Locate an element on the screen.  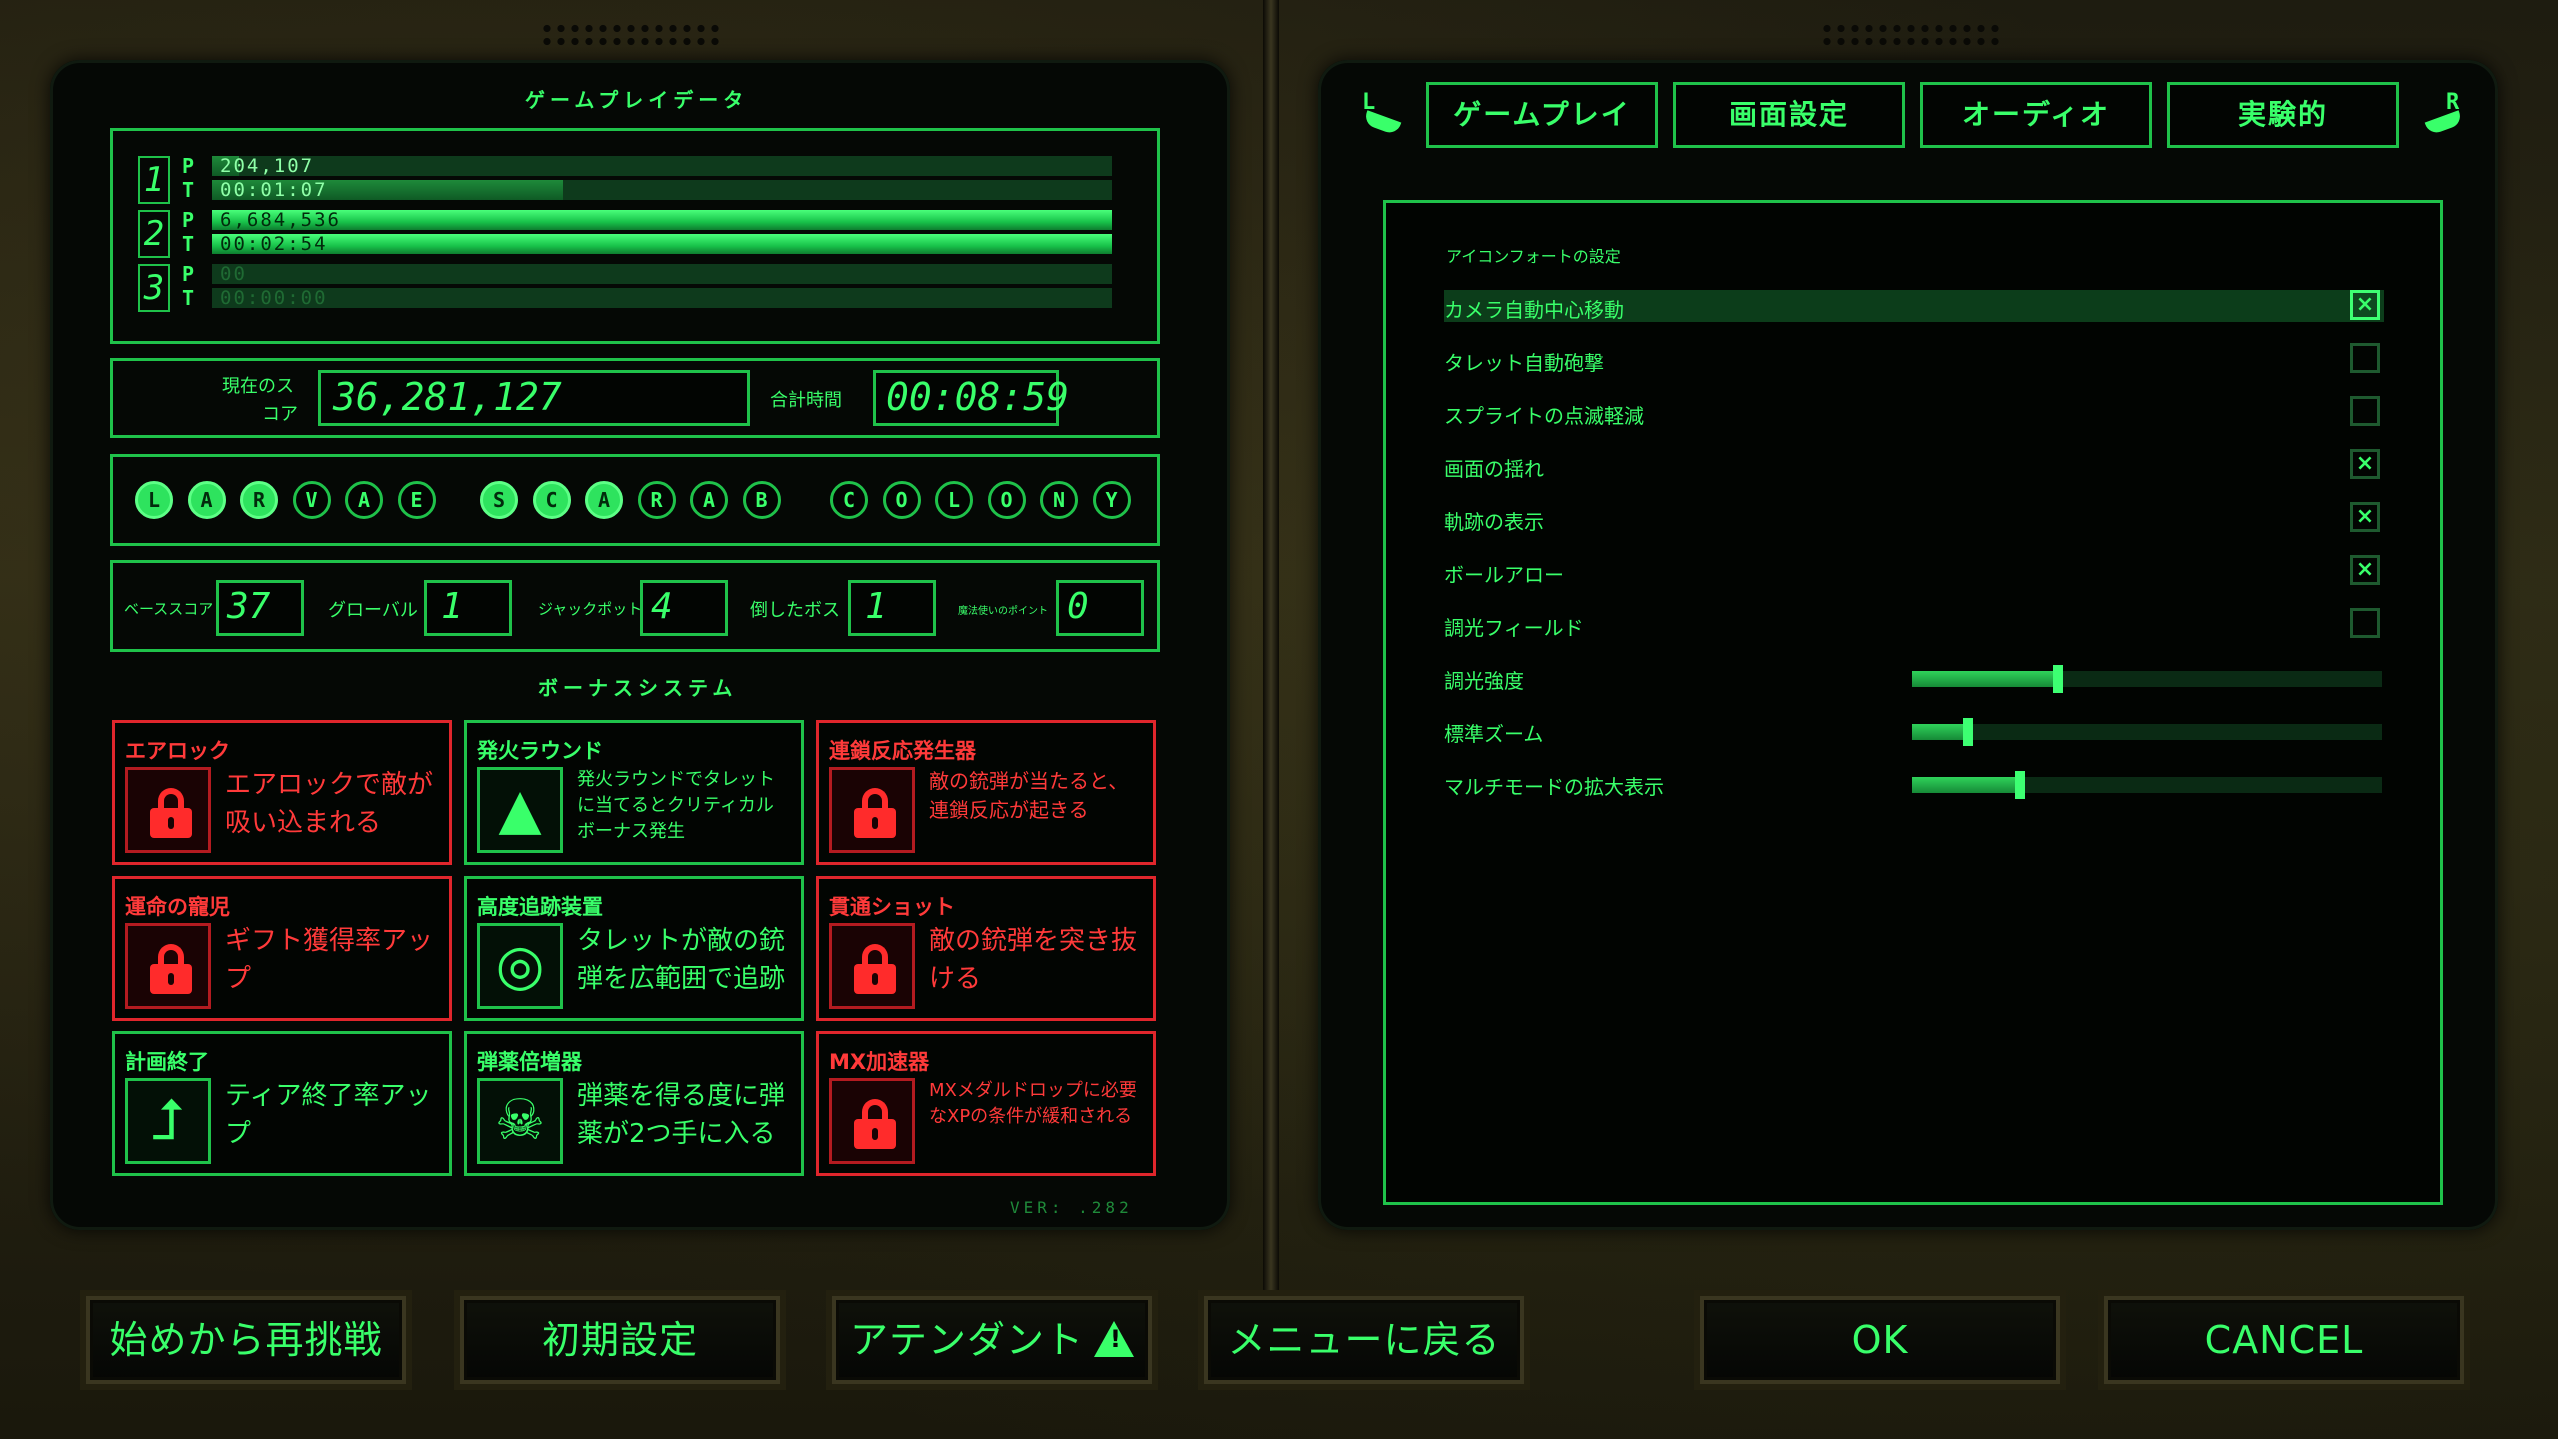
bonus-card: 発火ラウンド ▲ 発火ラウンドでタレットに当てるとクリティカルボーナス発生 is located at coordinates (634, 792).